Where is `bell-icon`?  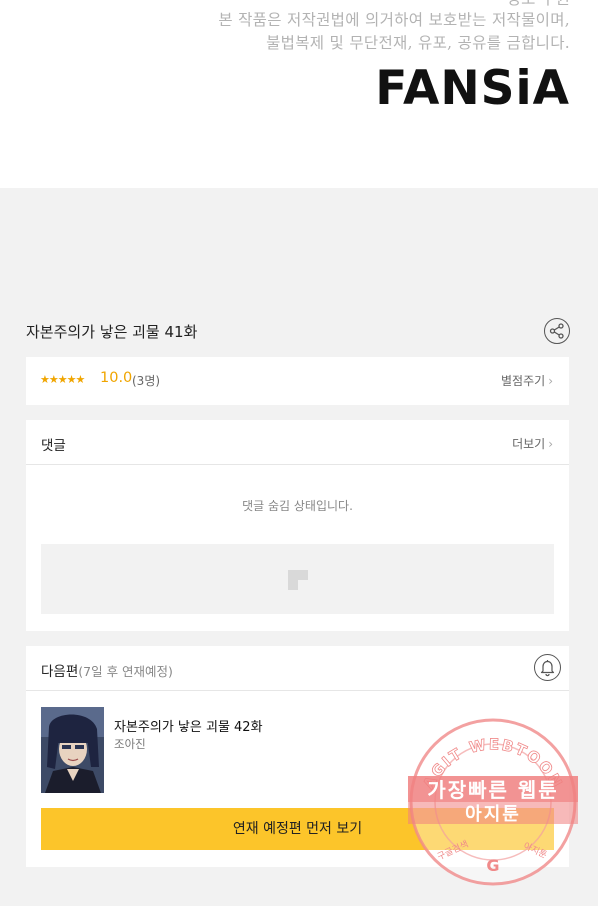
bell-icon is located at coordinates (547, 668).